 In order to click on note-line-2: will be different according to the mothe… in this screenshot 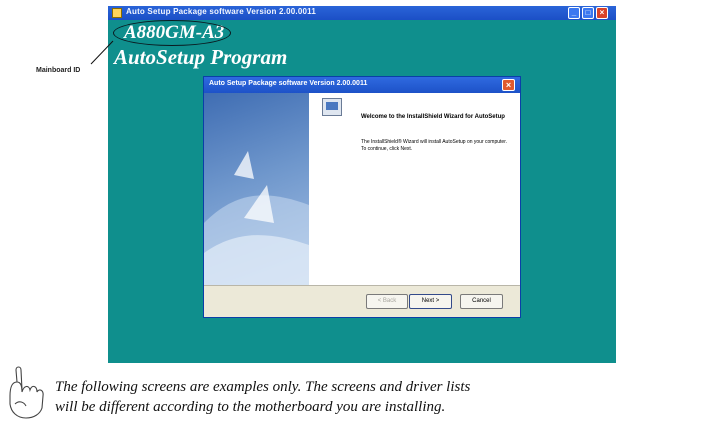, I will do `click(250, 407)`.